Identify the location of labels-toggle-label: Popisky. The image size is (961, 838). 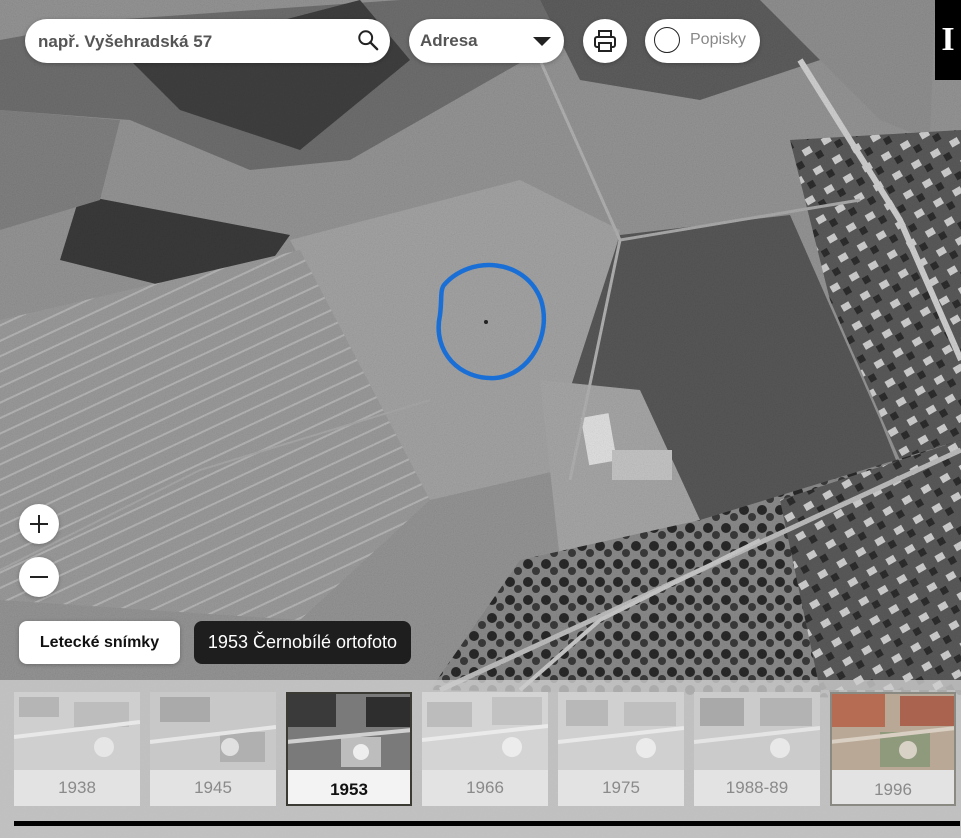
(718, 39).